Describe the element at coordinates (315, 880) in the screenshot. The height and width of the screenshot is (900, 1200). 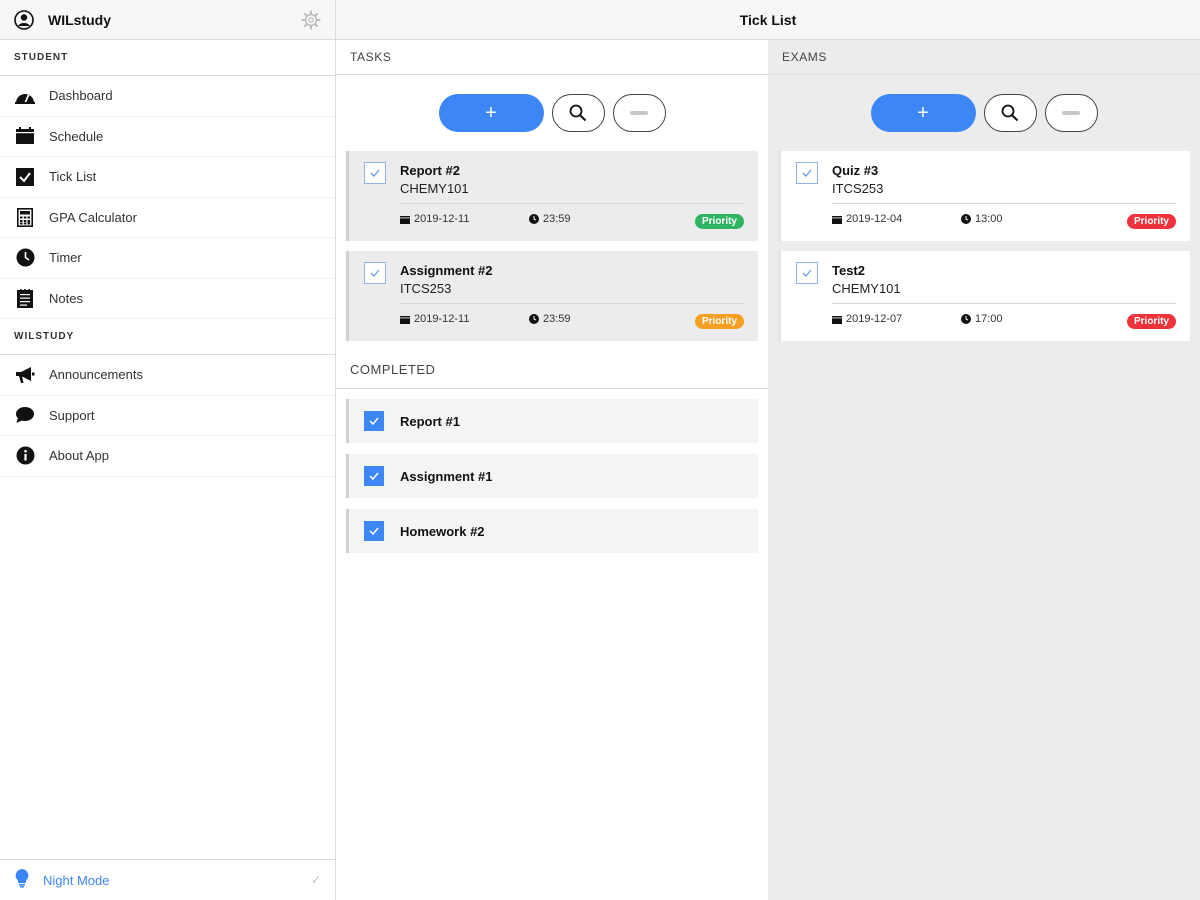
I see `checkmark-icon: ✓` at that location.